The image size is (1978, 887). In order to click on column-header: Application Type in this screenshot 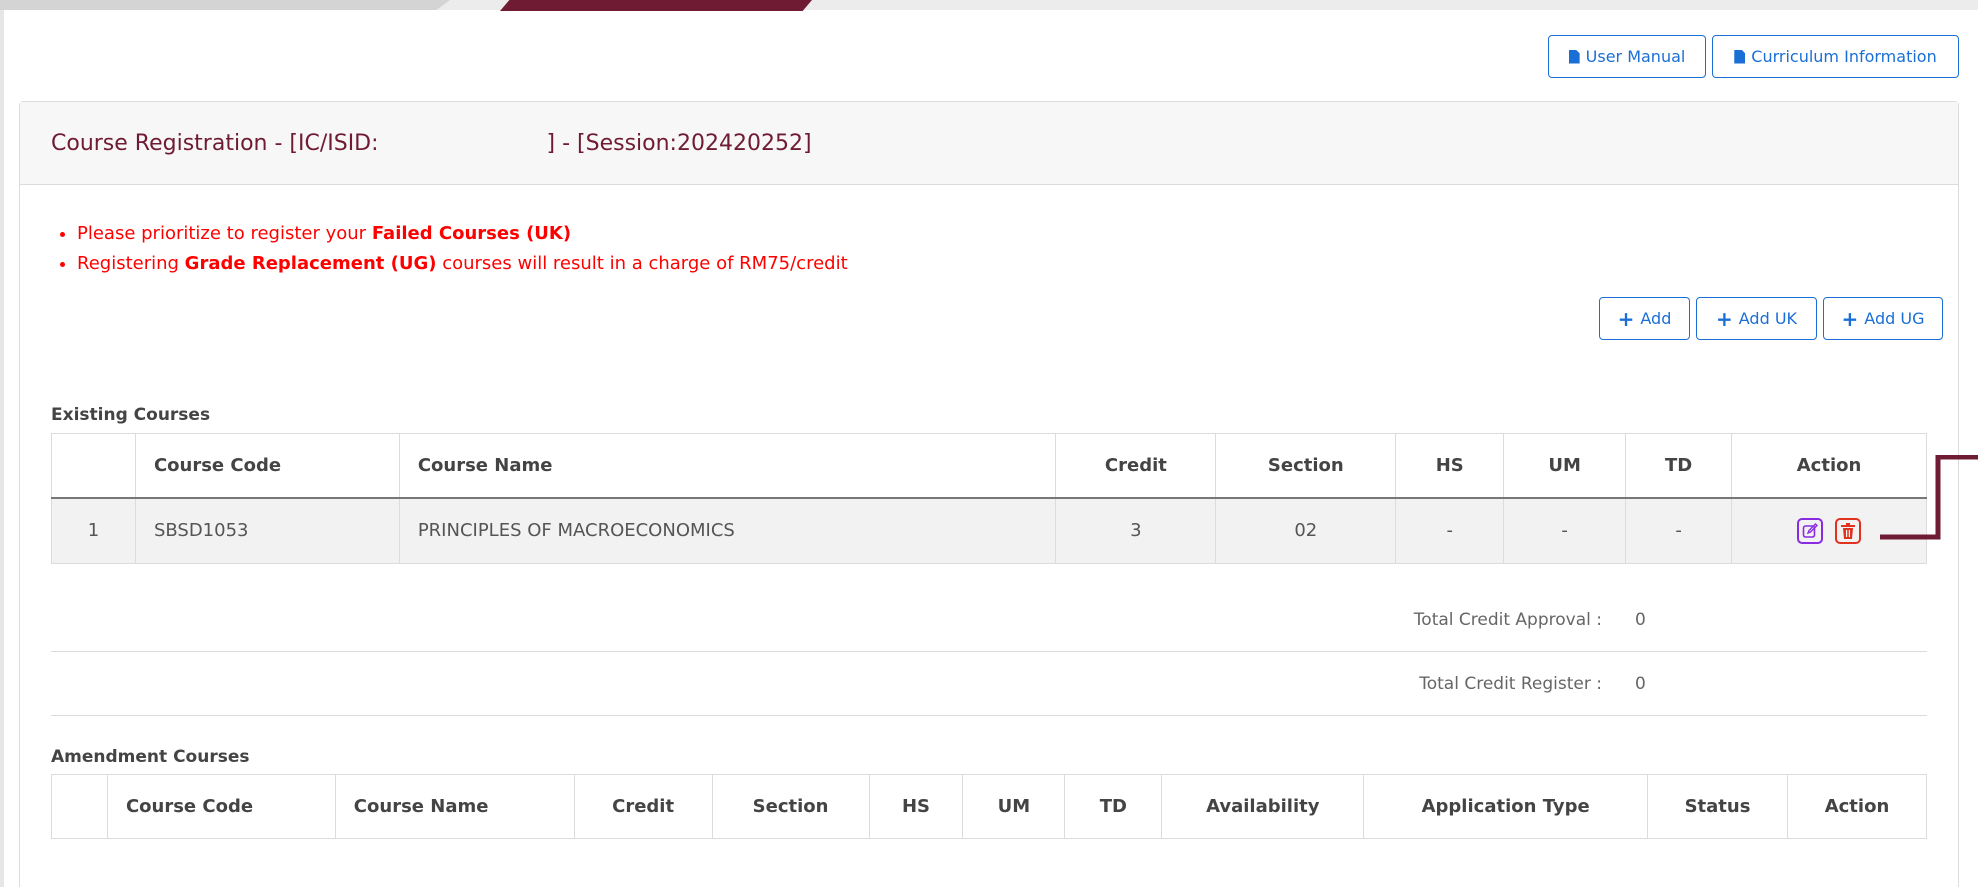, I will do `click(1506, 806)`.